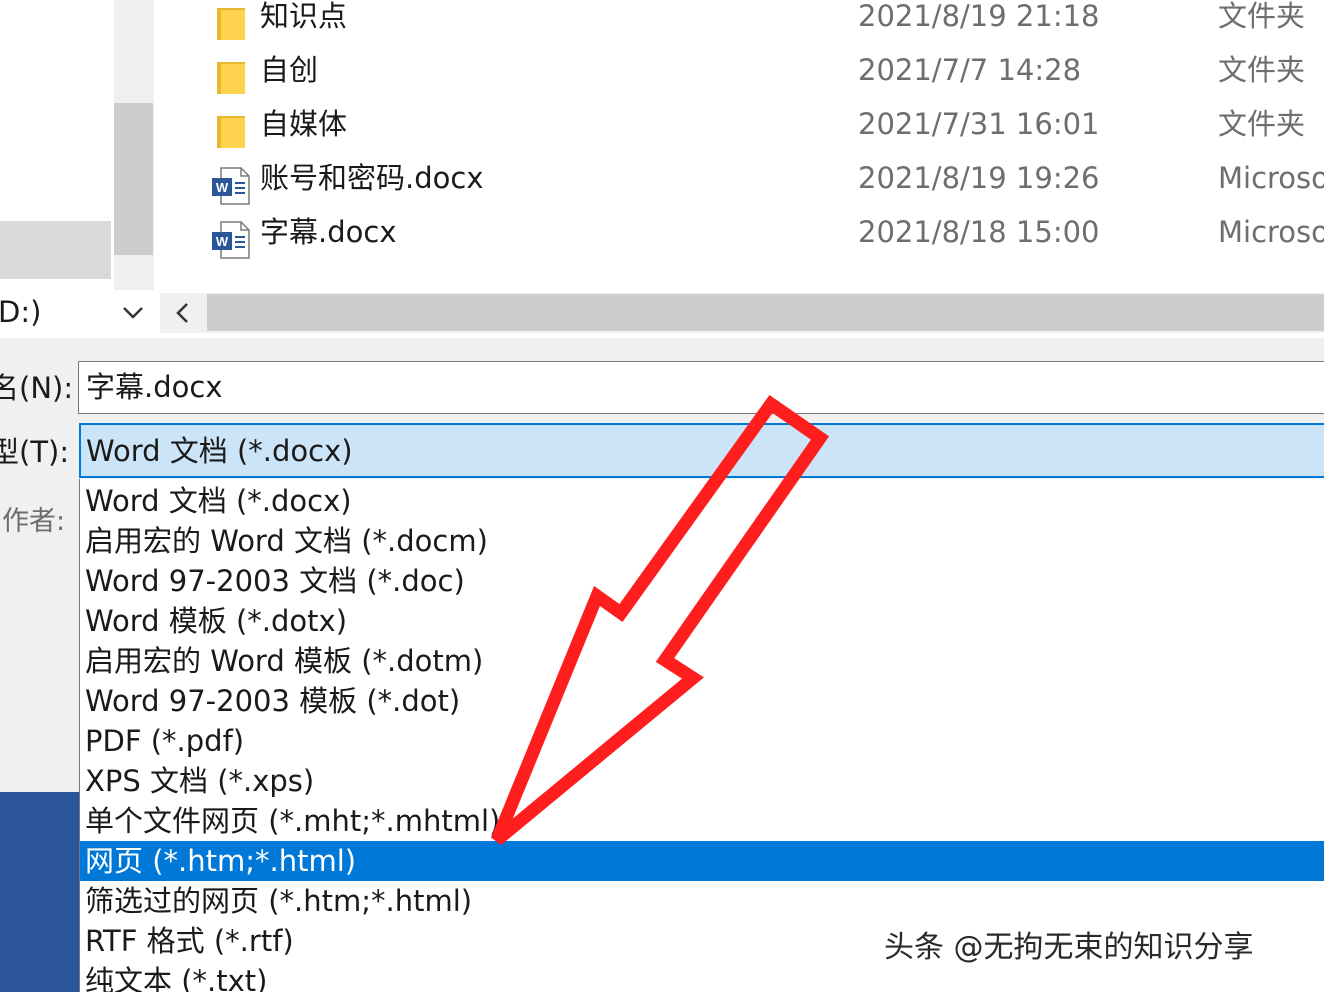  What do you see at coordinates (182, 313) in the screenshot?
I see `chevron-left-icon` at bounding box center [182, 313].